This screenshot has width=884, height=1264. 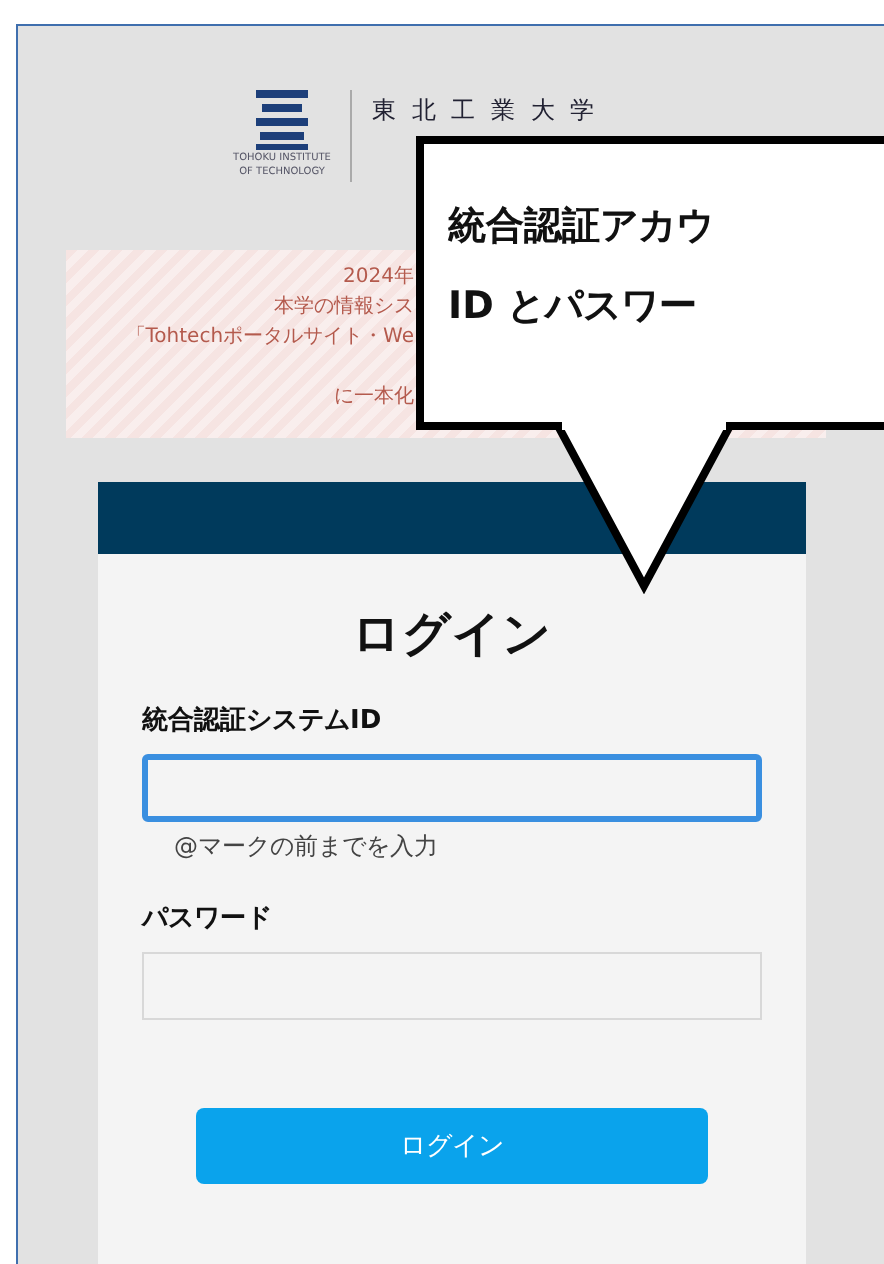 I want to click on field-label: 統合認証システムID, so click(x=263, y=721).